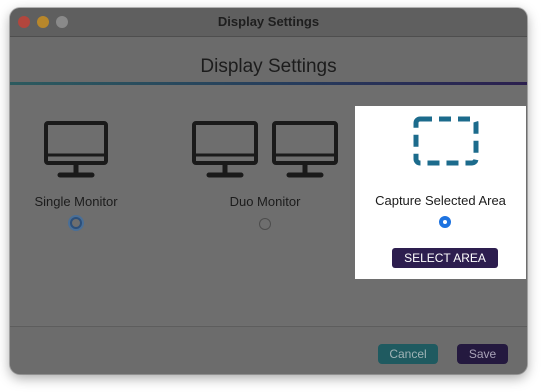 Image resolution: width=545 pixels, height=392 pixels. Describe the element at coordinates (440, 200) in the screenshot. I see `option-label: Capture Selected Area` at that location.